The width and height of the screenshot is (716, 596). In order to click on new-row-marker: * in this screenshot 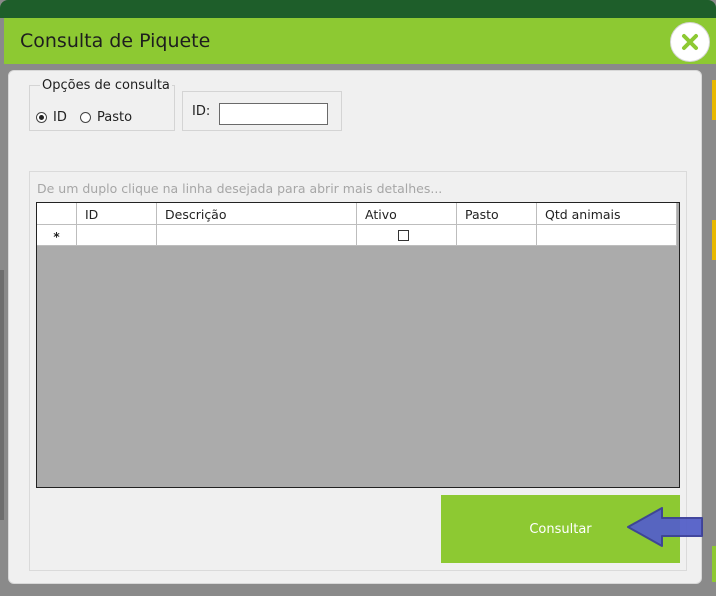, I will do `click(57, 235)`.